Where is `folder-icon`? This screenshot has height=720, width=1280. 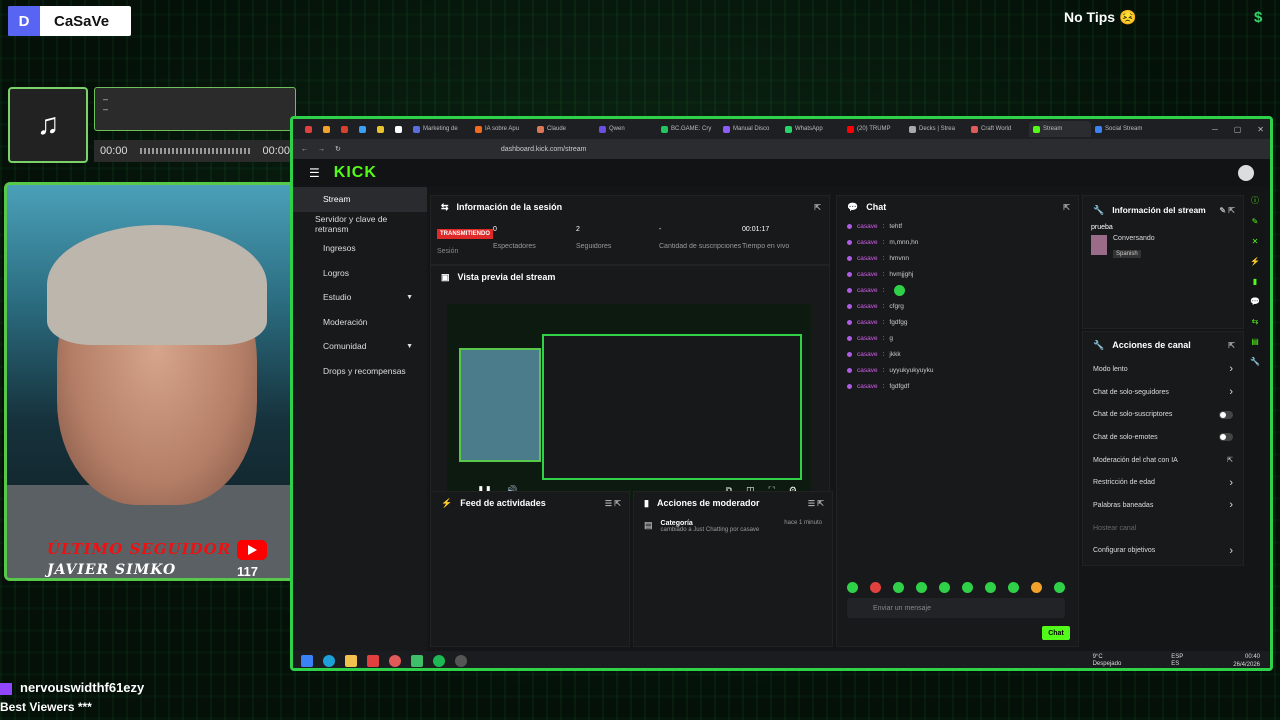
folder-icon is located at coordinates (351, 661).